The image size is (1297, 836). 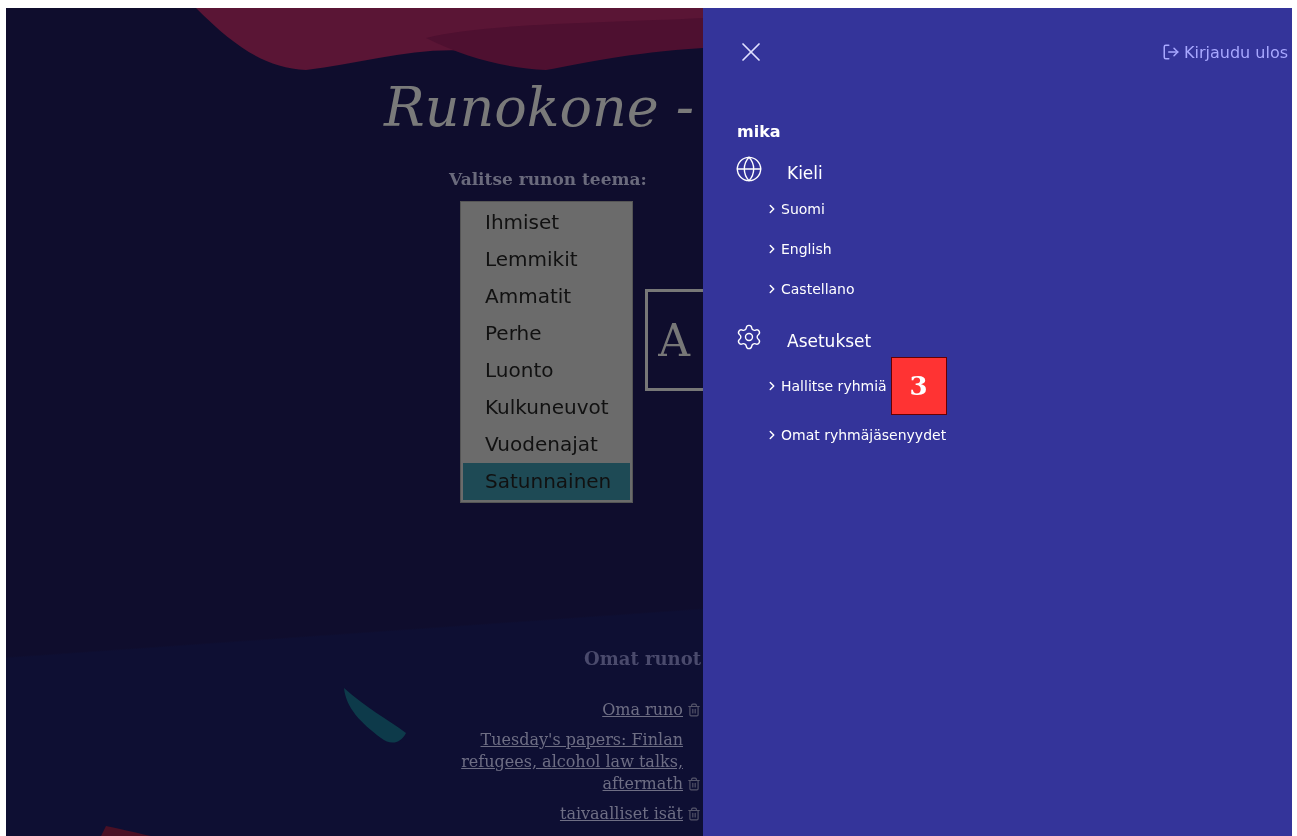 I want to click on menu-link: Castellano, so click(x=810, y=289).